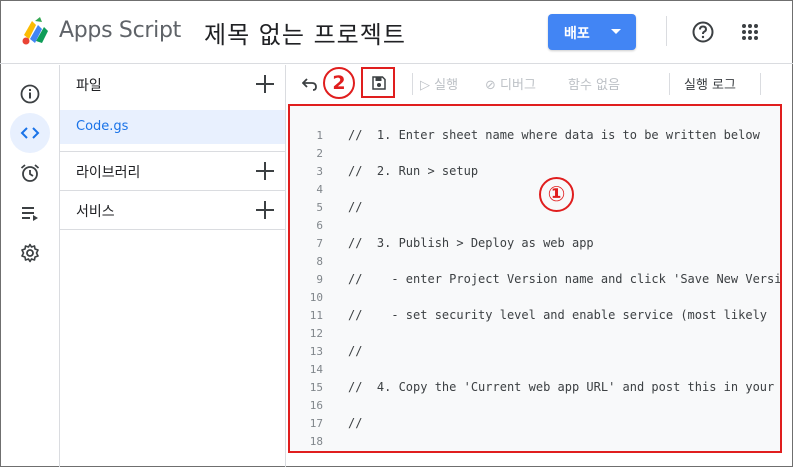 The height and width of the screenshot is (467, 793). I want to click on line-number: 4, so click(319, 189).